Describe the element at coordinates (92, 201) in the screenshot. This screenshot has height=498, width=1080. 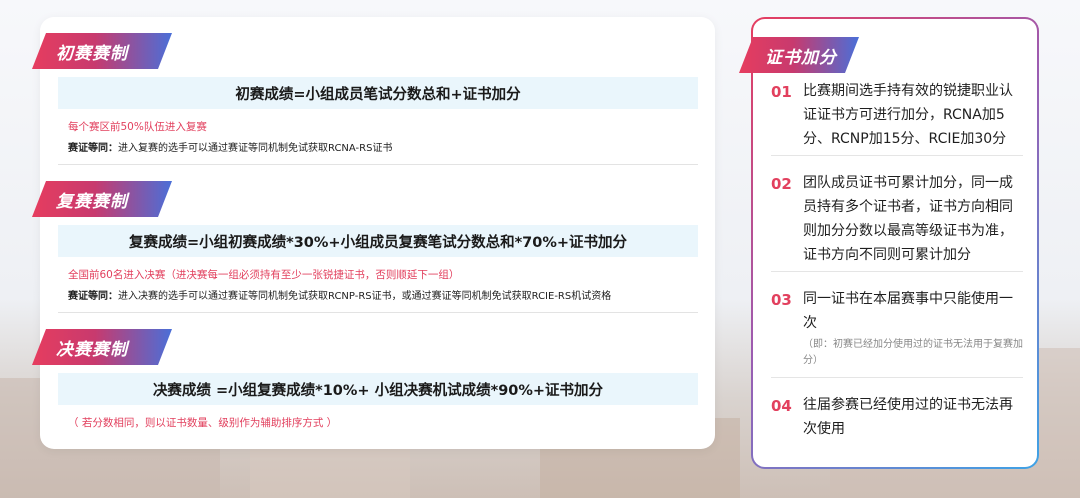
I see `section-title: 复赛赛制` at that location.